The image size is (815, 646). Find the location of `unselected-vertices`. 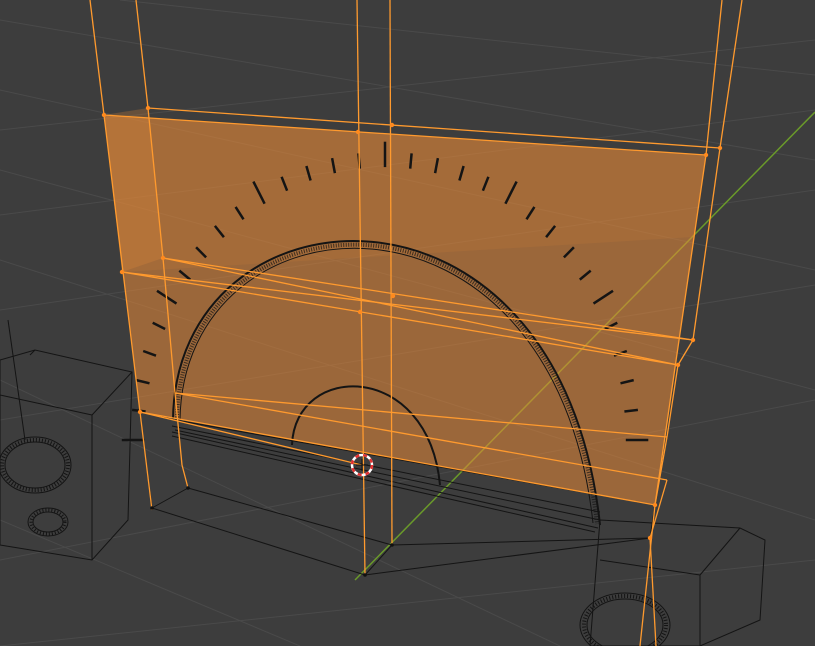

unselected-vertices is located at coordinates (272, 531).